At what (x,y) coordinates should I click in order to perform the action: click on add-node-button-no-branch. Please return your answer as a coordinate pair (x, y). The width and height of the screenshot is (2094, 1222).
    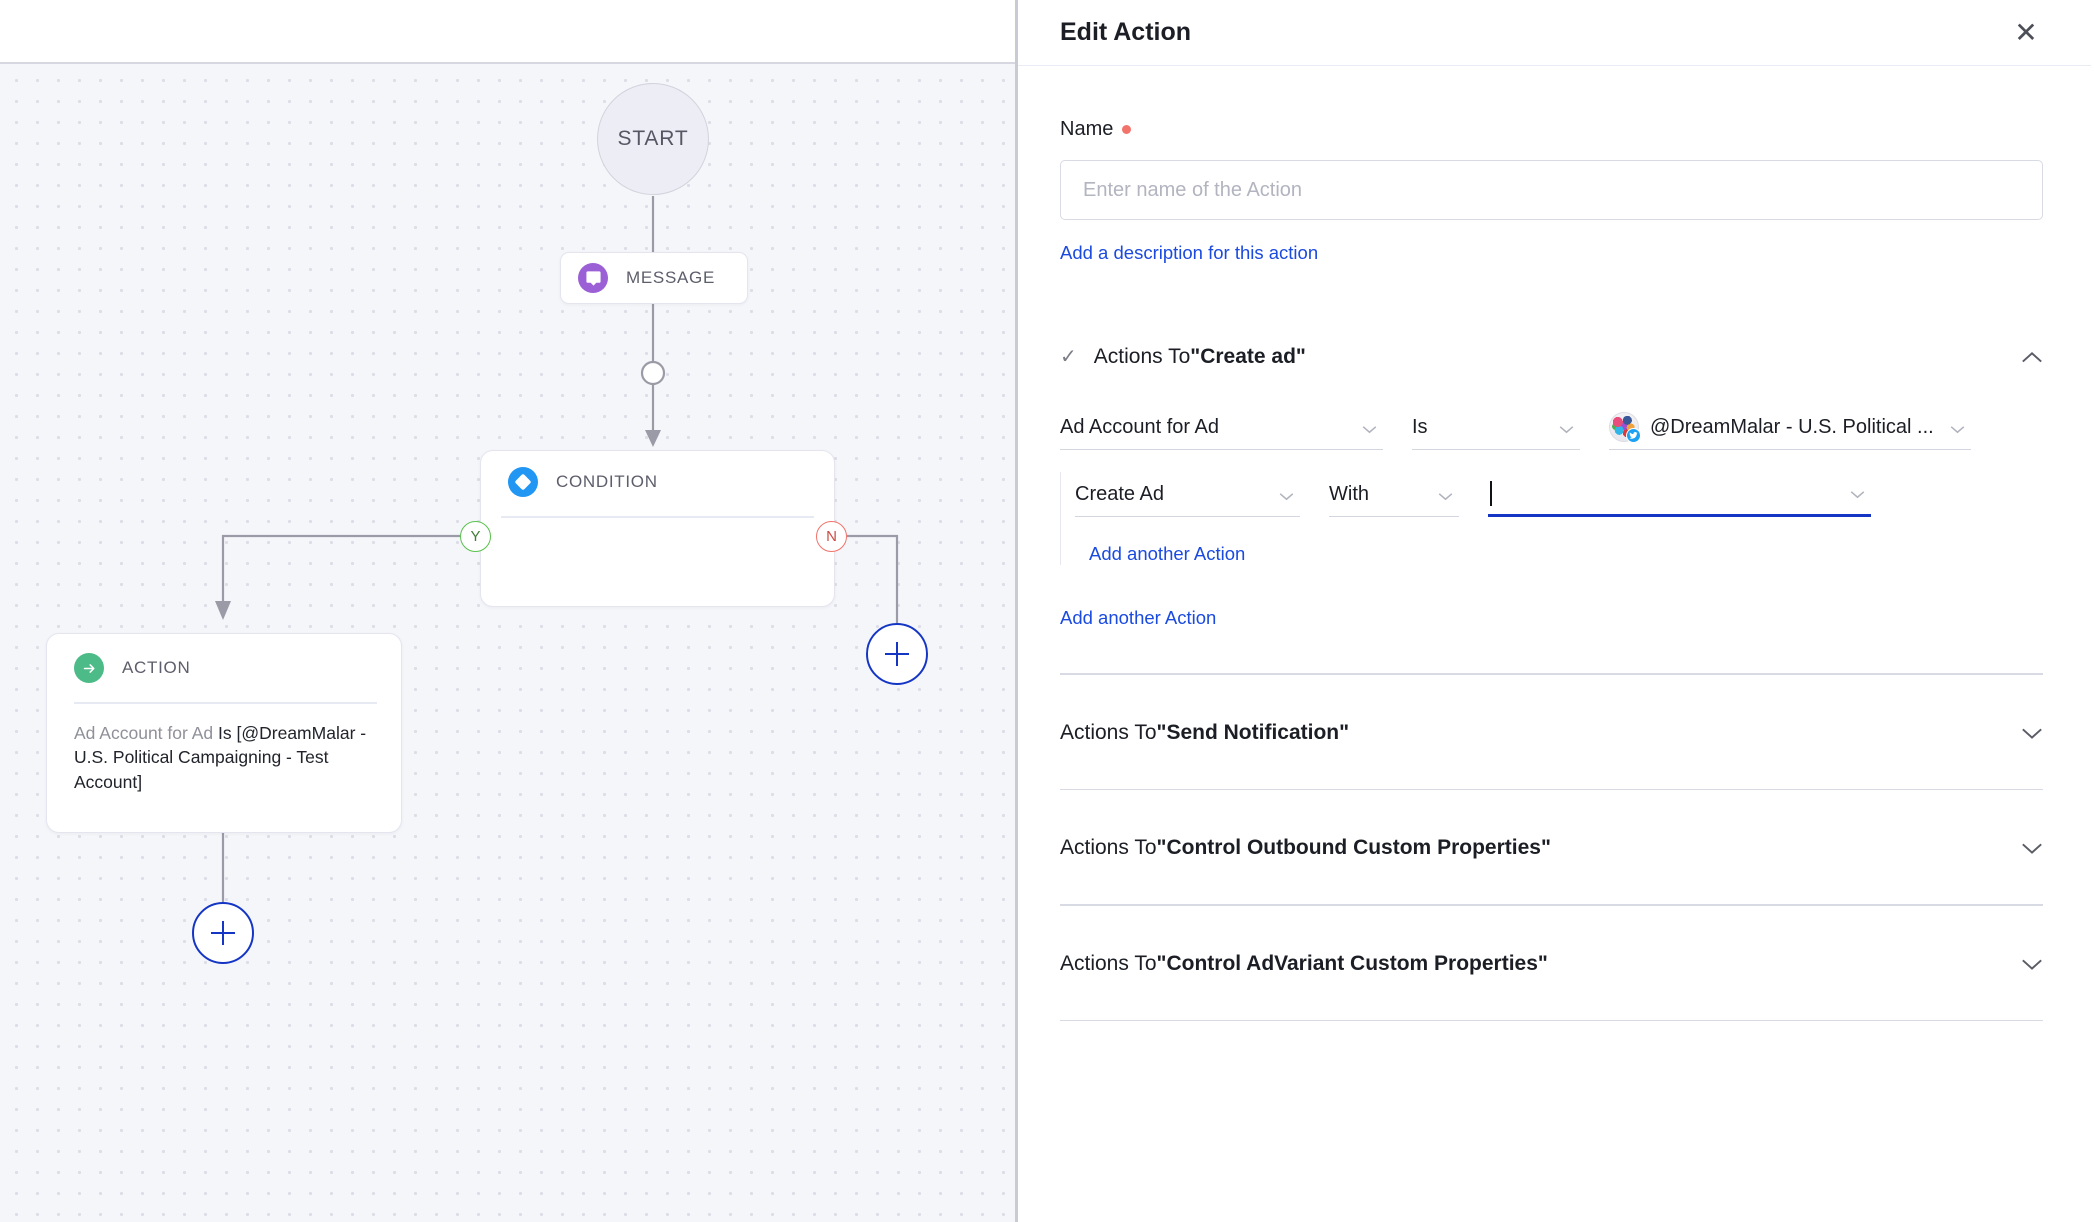
    Looking at the image, I should click on (897, 654).